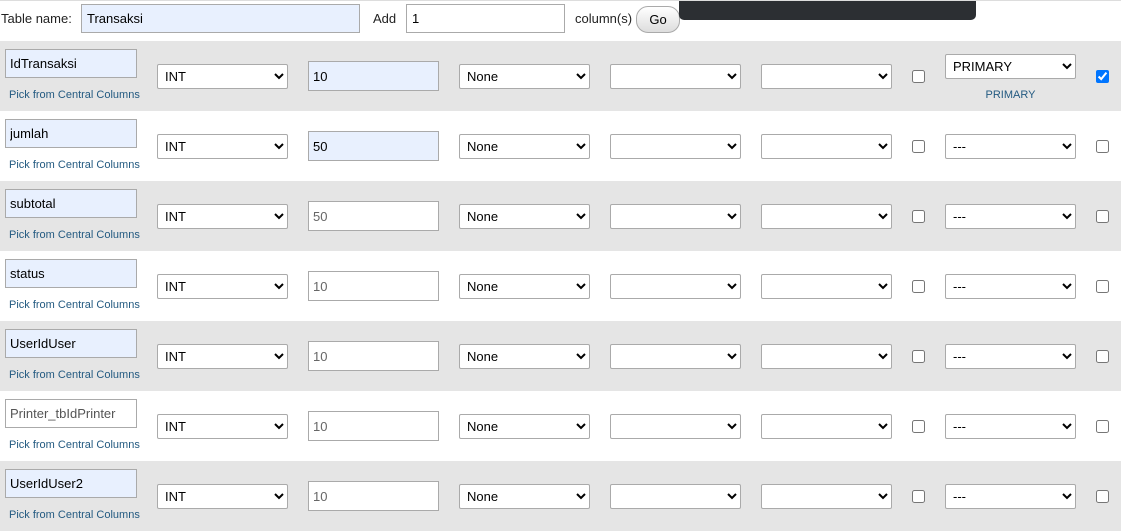 The image size is (1121, 531). What do you see at coordinates (604, 18) in the screenshot?
I see `columns-label: column(s)` at bounding box center [604, 18].